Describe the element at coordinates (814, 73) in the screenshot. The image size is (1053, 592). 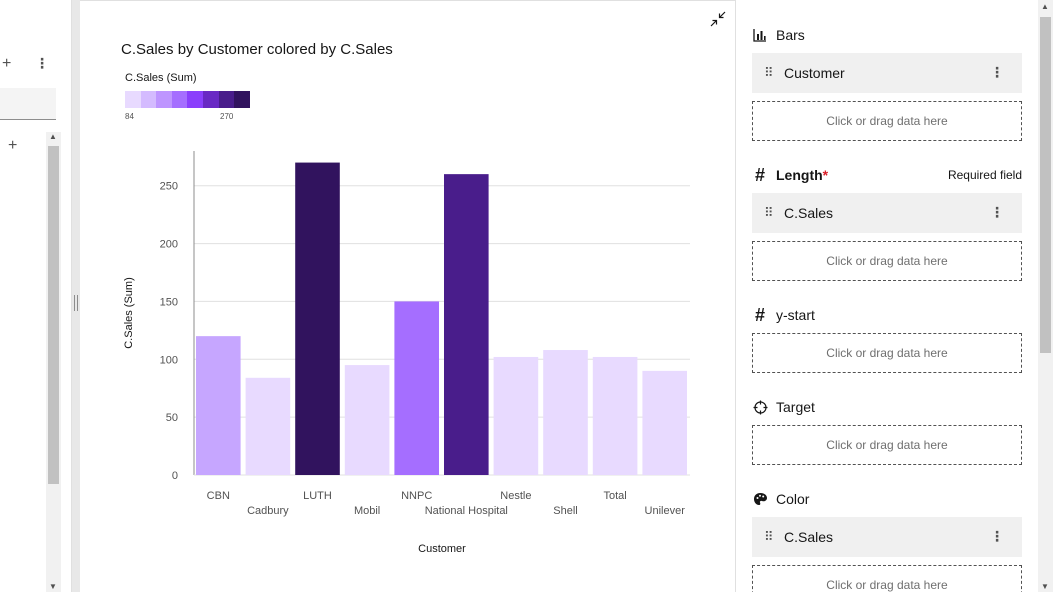
I see `bars-field-label: Customer` at that location.